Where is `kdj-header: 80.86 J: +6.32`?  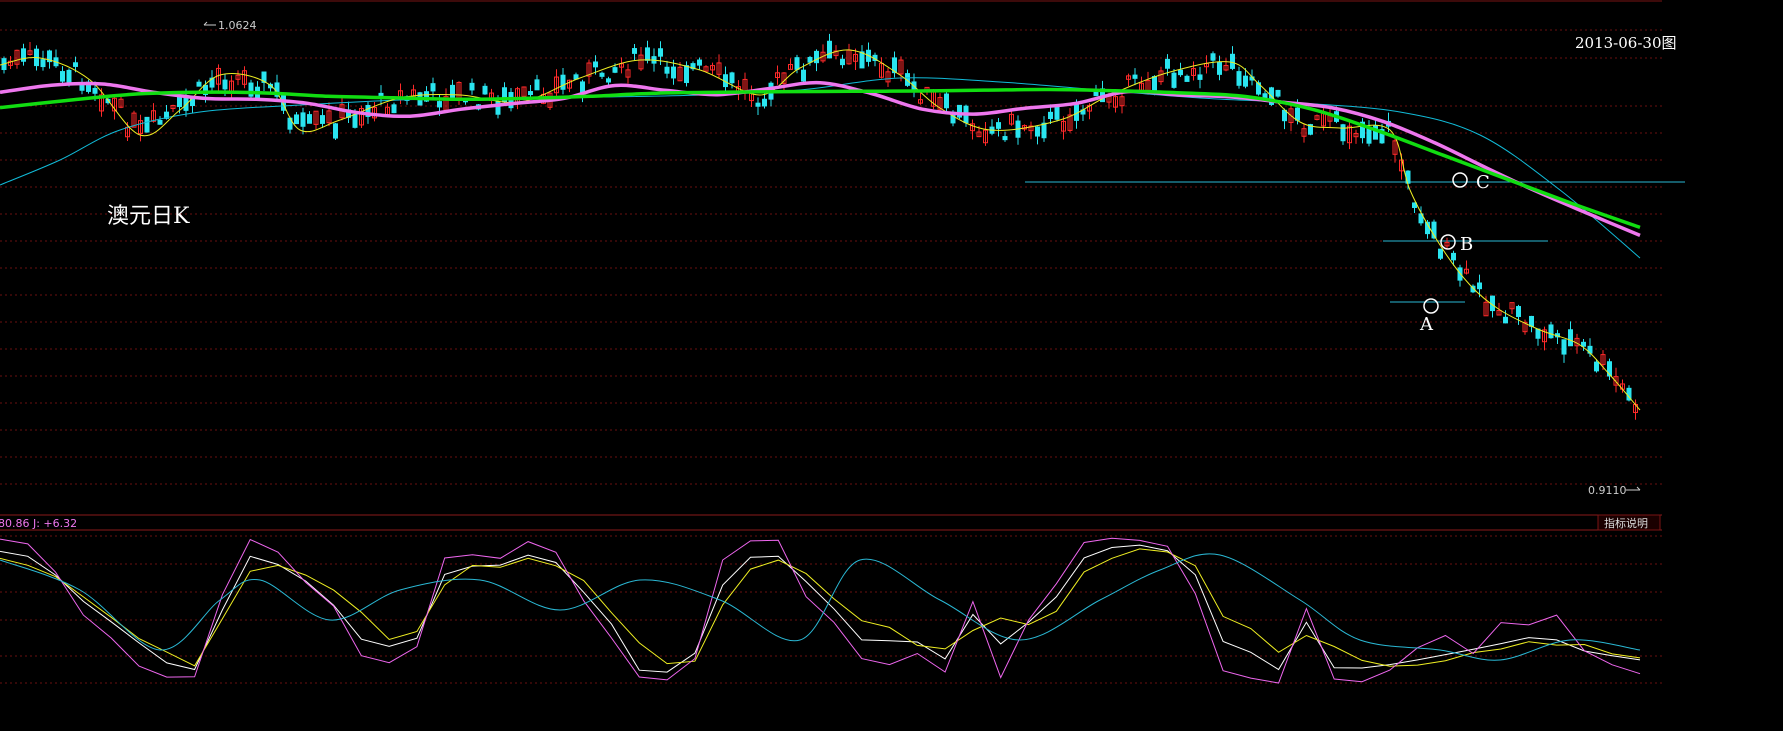 kdj-header: 80.86 J: +6.32 is located at coordinates (38, 523).